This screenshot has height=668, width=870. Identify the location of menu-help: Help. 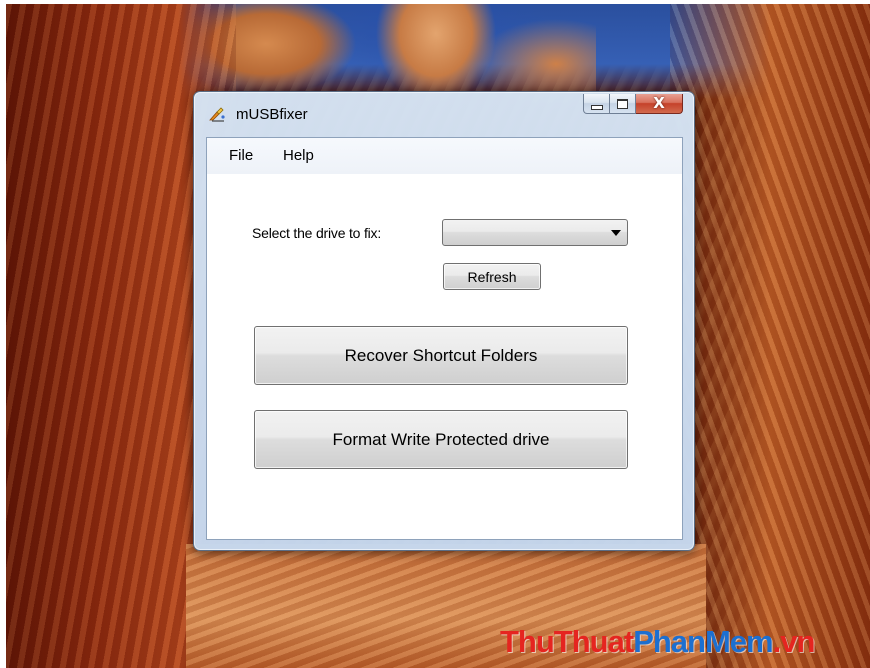
(298, 155).